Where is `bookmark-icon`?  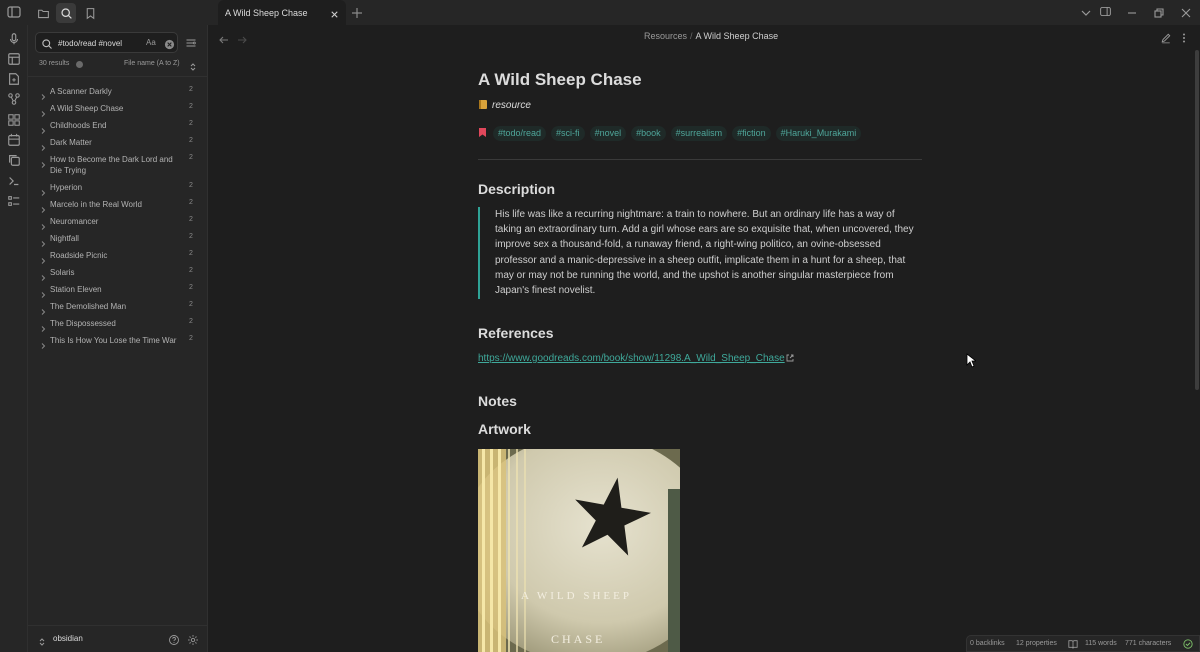 bookmark-icon is located at coordinates (482, 131).